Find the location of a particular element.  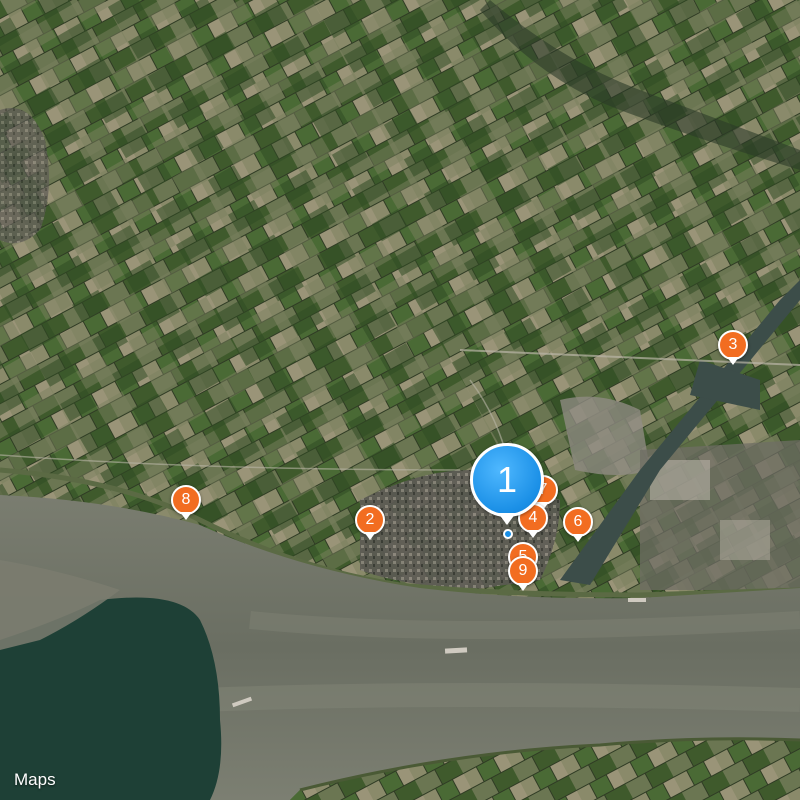

marker-label: 3 is located at coordinates (733, 345).